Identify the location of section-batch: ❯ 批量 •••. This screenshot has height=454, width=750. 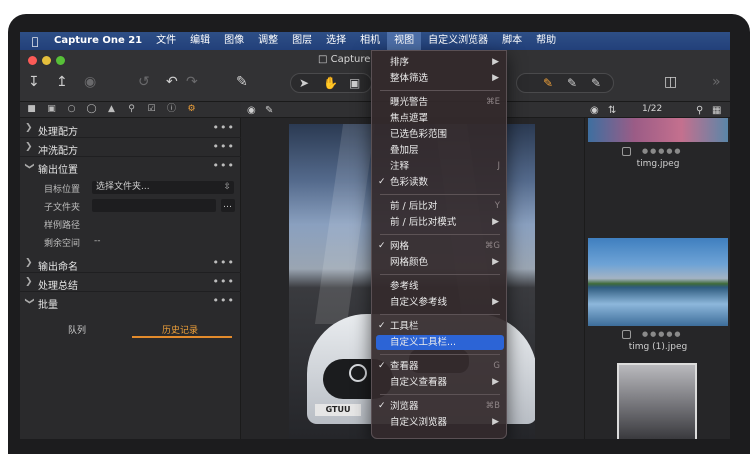
(130, 302).